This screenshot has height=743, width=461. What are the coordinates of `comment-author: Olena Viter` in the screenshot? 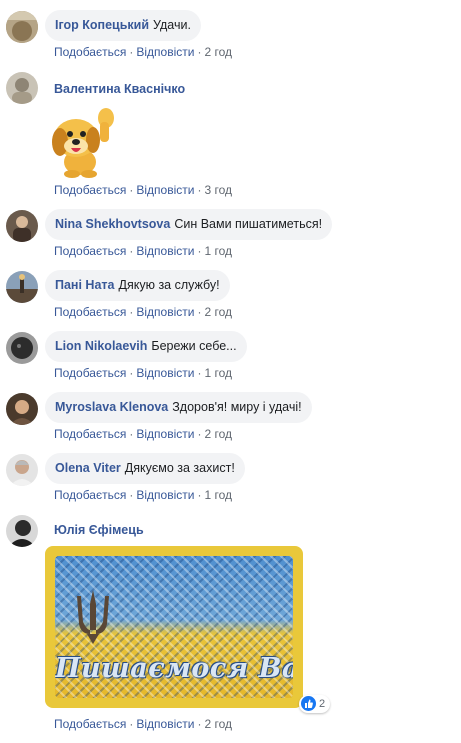 It's located at (88, 468).